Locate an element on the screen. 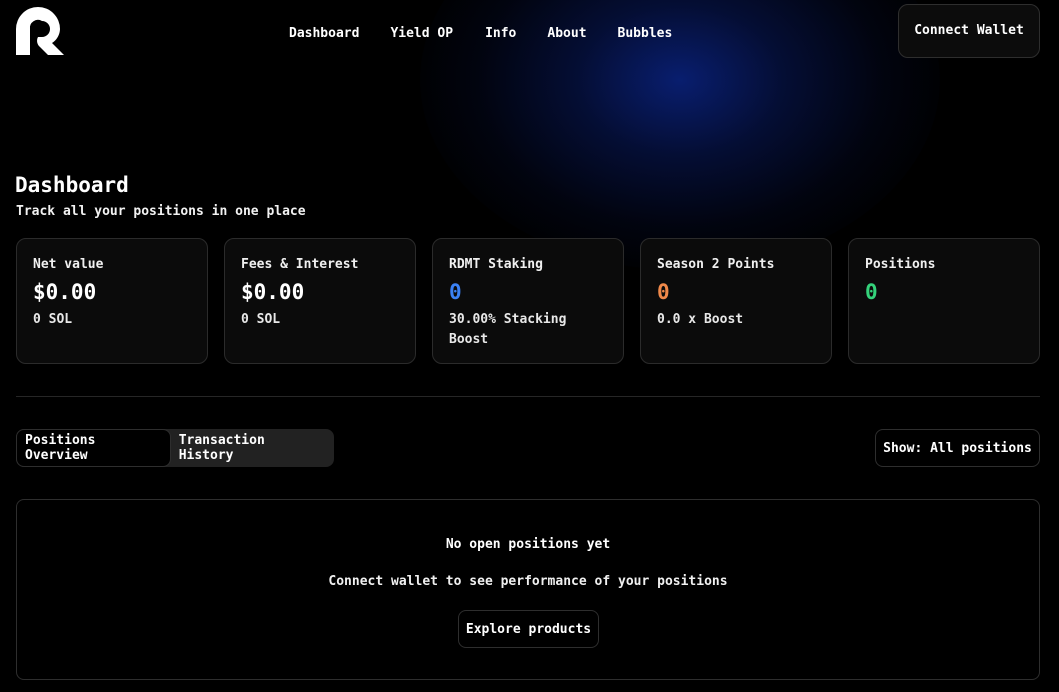  card-label: Fees & Interest is located at coordinates (300, 264).